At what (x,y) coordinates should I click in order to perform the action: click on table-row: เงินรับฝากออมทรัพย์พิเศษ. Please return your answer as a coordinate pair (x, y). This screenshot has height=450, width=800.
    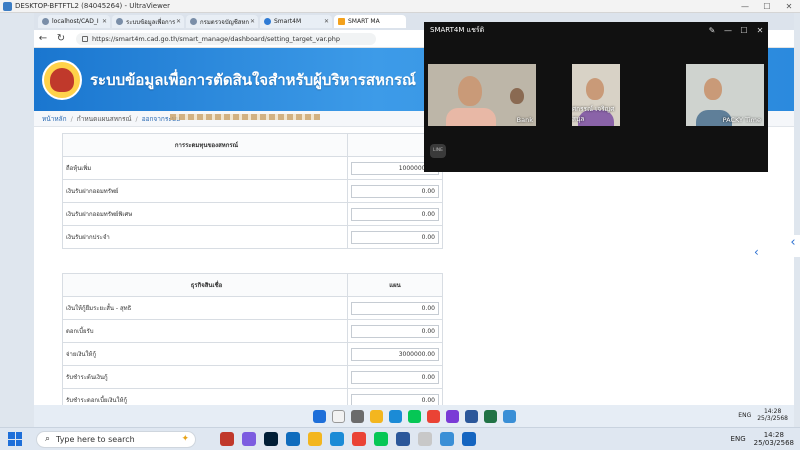
    Looking at the image, I should click on (252, 214).